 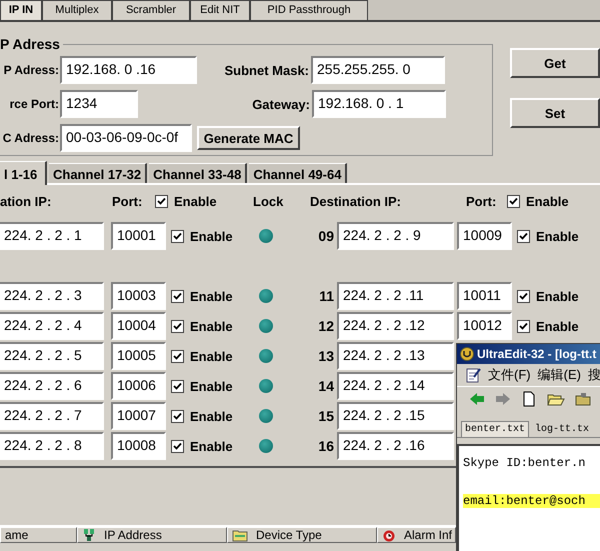 What do you see at coordinates (326, 386) in the screenshot?
I see `channel-number: 14` at bounding box center [326, 386].